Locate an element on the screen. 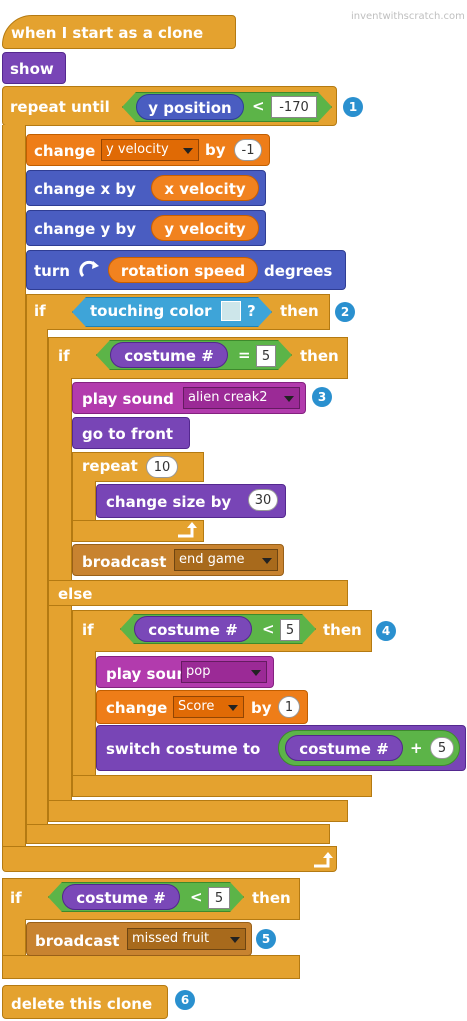  repeat-count-field: 10 is located at coordinates (162, 467).